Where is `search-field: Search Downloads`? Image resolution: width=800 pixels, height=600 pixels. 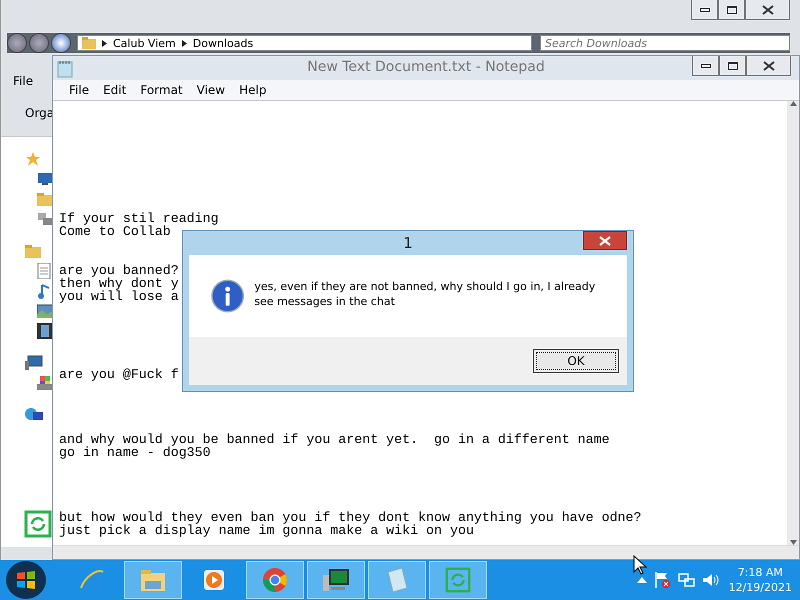 search-field: Search Downloads is located at coordinates (665, 43).